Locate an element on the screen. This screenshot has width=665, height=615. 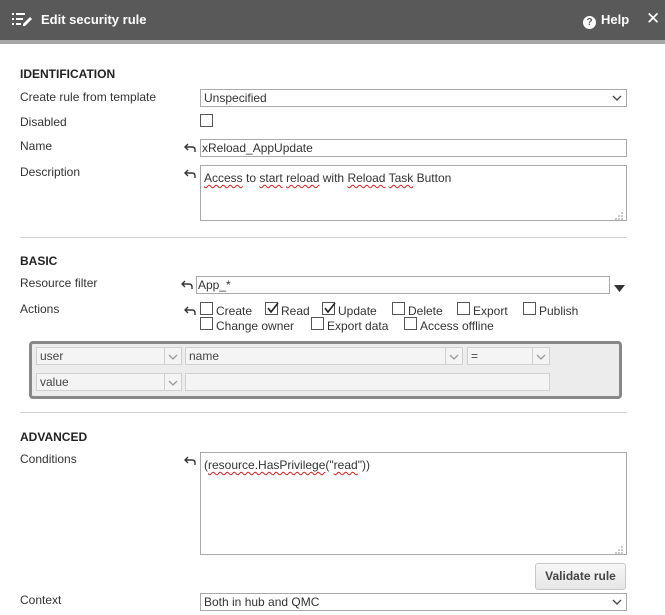
rule-value-input is located at coordinates (367, 382).